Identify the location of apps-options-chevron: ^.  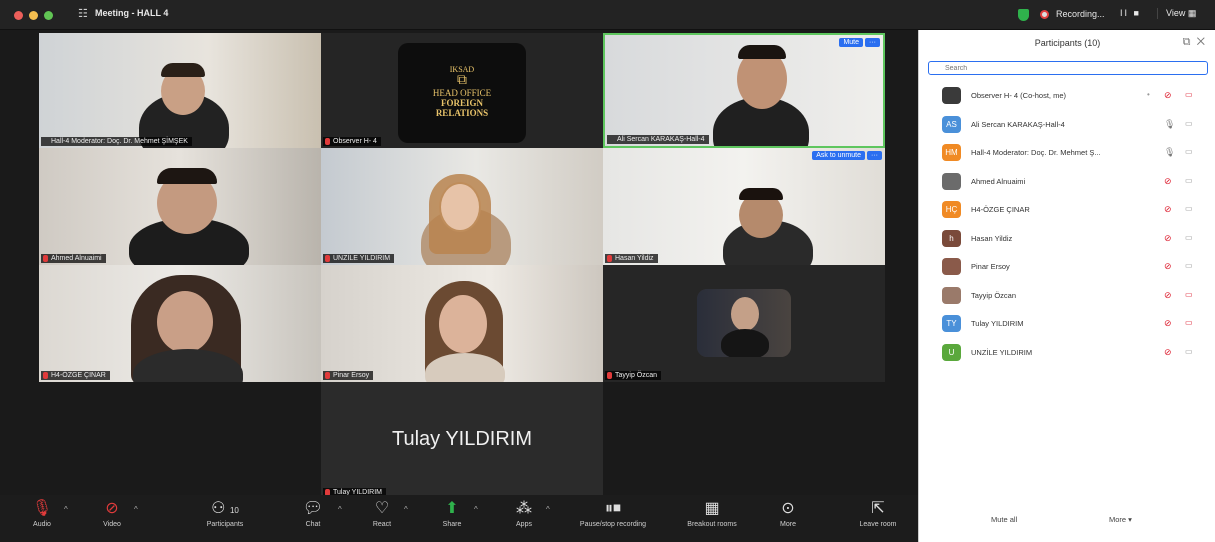
(548, 509).